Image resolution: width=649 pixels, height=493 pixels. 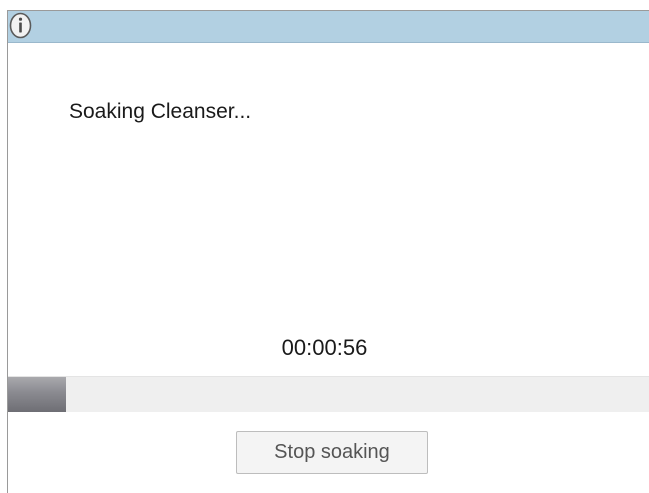 What do you see at coordinates (324, 347) in the screenshot?
I see `elapsed-timer: 00:00:56` at bounding box center [324, 347].